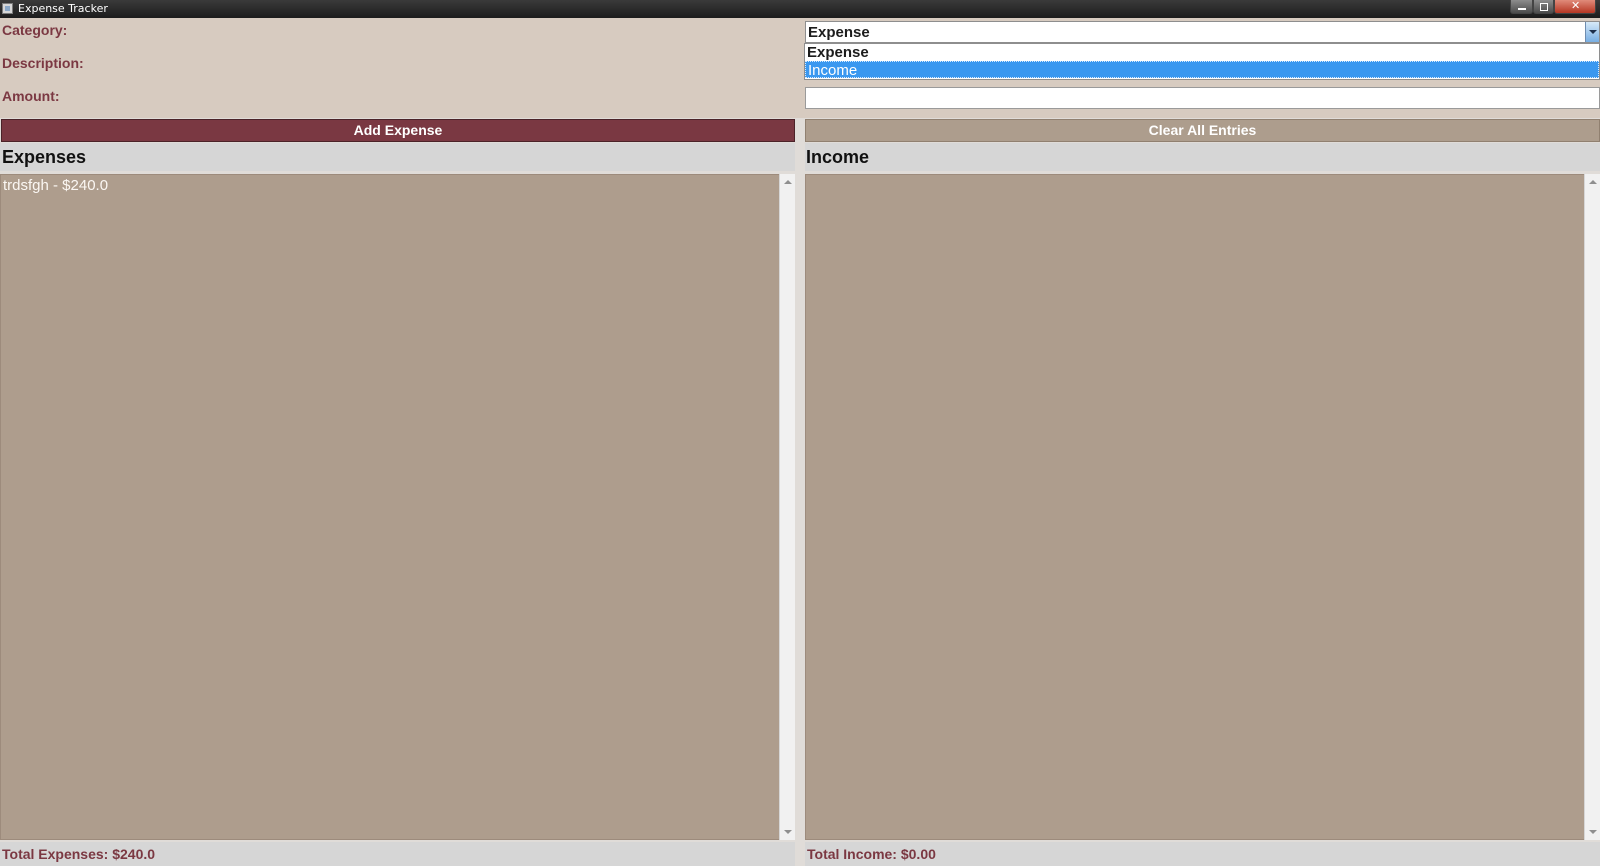 The image size is (1600, 866). Describe the element at coordinates (63, 8) in the screenshot. I see `window-title: Expense Tracker` at that location.